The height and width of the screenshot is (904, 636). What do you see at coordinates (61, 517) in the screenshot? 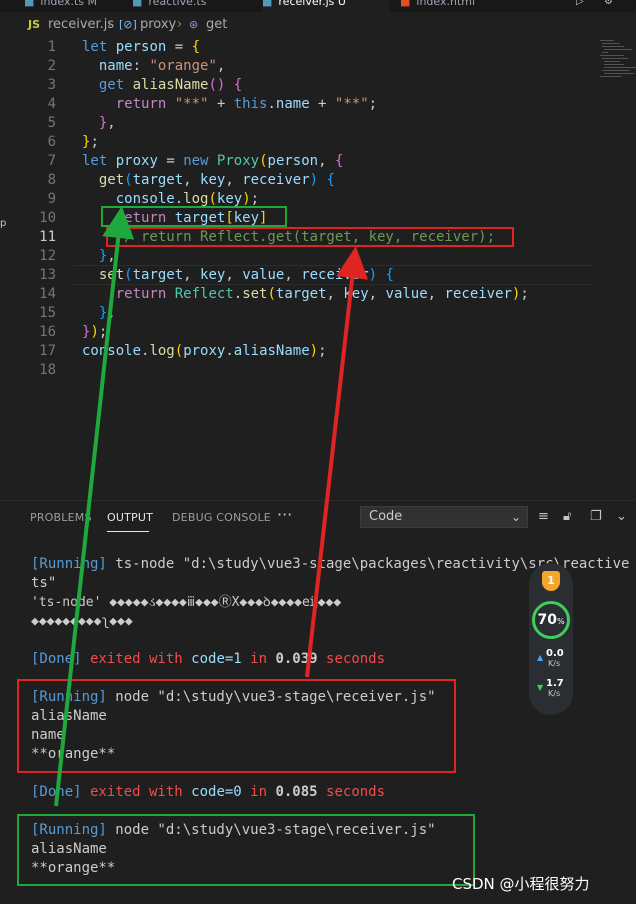
I see `tab-problems: PROBLEMS` at bounding box center [61, 517].